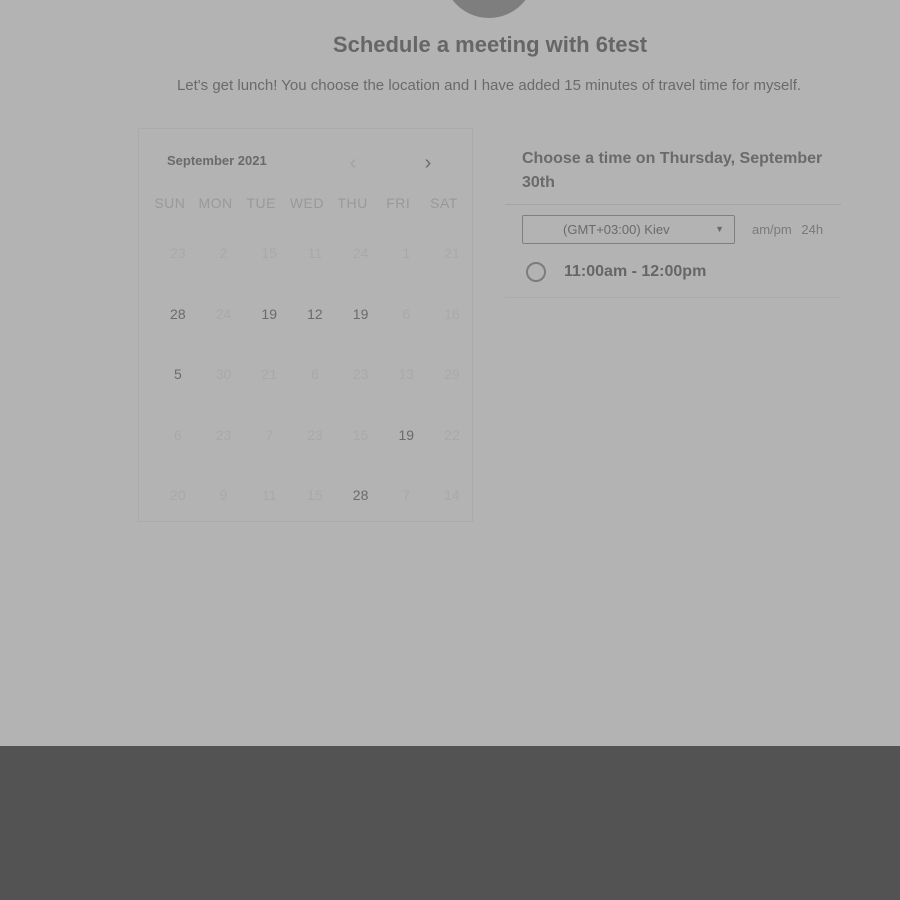 This screenshot has height=900, width=900. I want to click on format-ampm-option: am/pm, so click(772, 229).